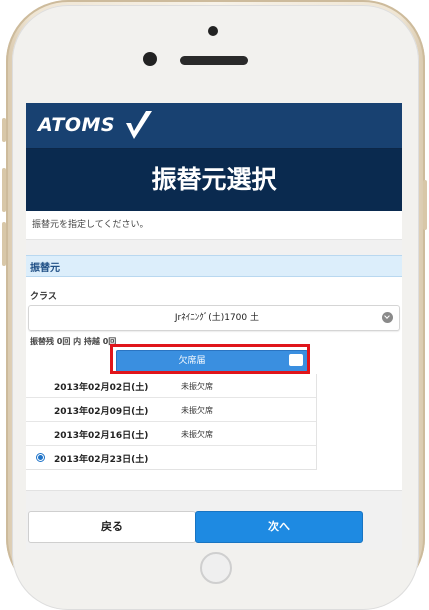 This screenshot has height=610, width=429. I want to click on front-camera, so click(213, 31).